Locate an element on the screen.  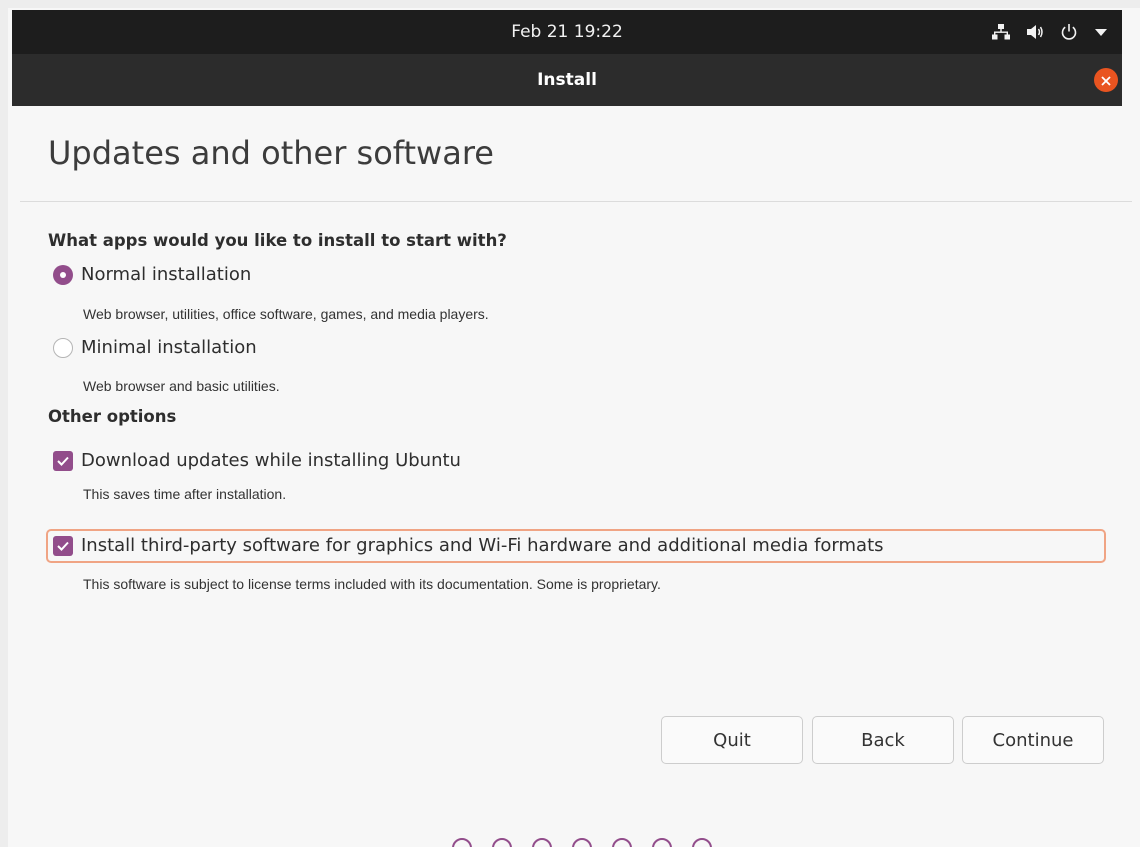
minimal-installation-radio: Minimal installation is located at coordinates (155, 347).